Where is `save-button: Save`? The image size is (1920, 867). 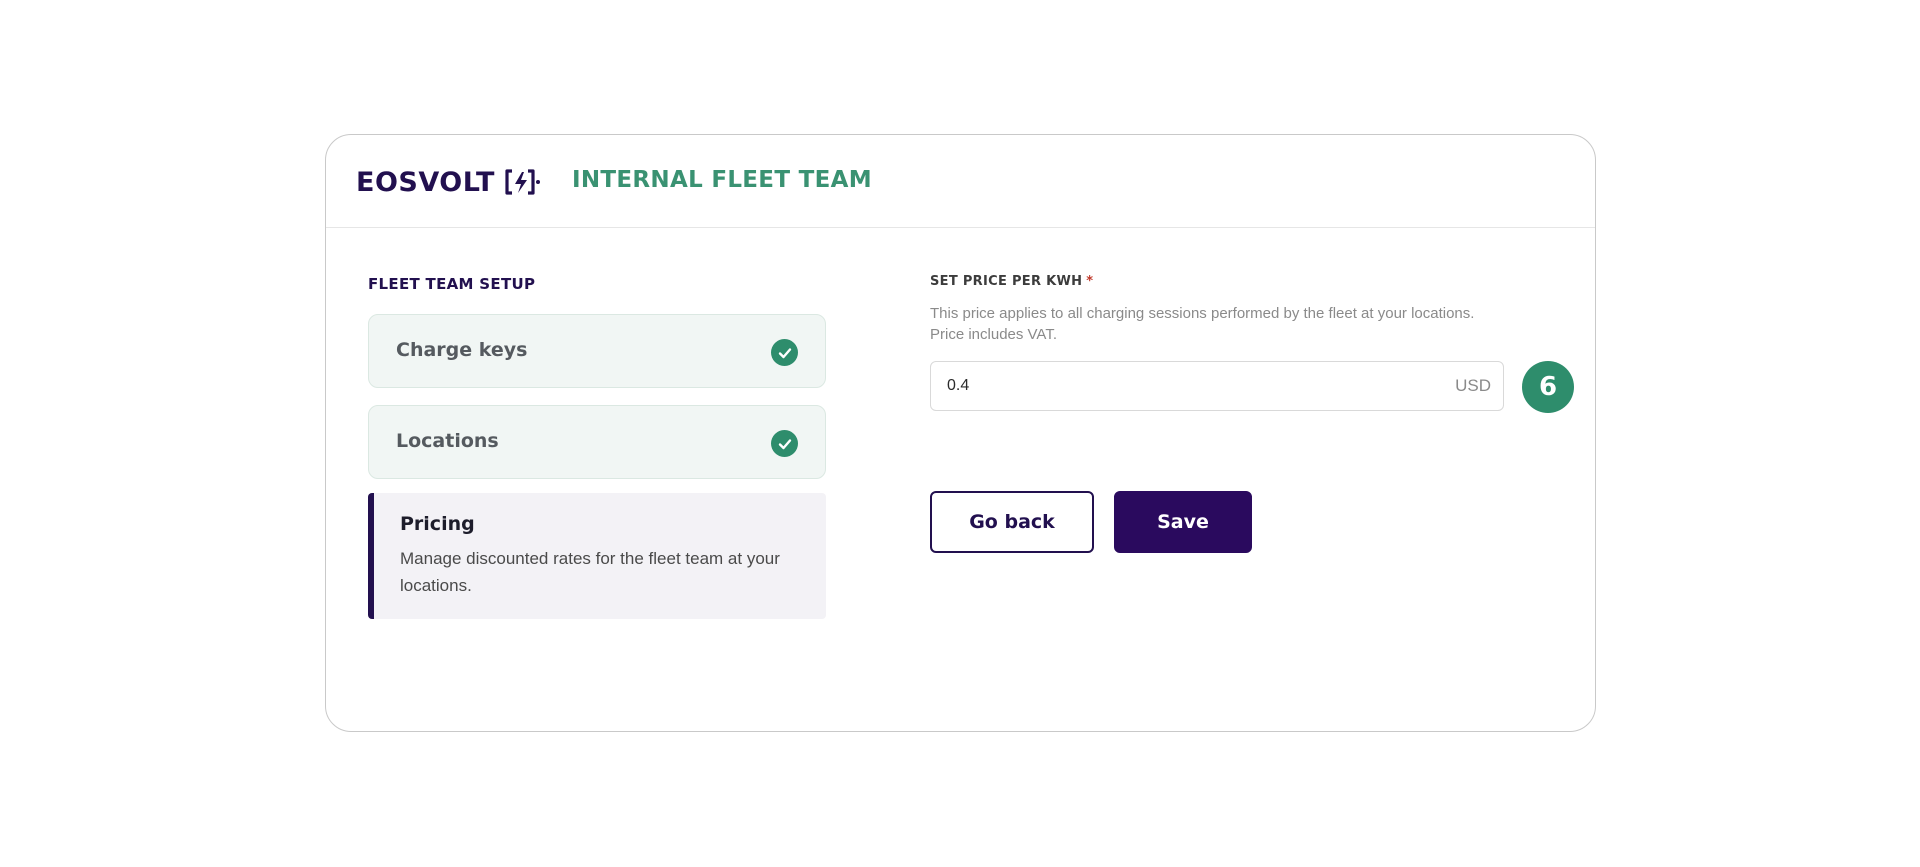 save-button: Save is located at coordinates (1183, 522).